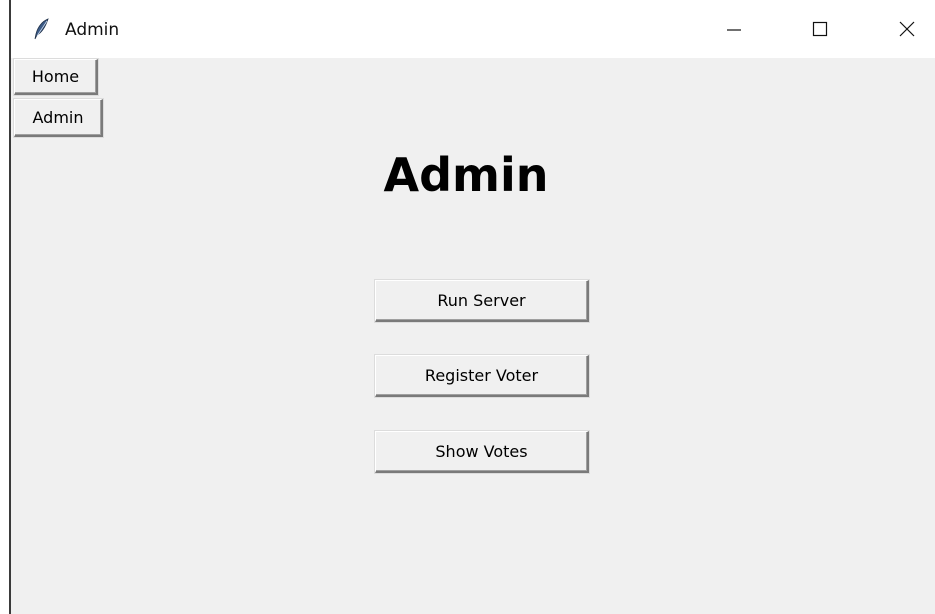  Describe the element at coordinates (42, 29) in the screenshot. I see `feather-icon` at that location.